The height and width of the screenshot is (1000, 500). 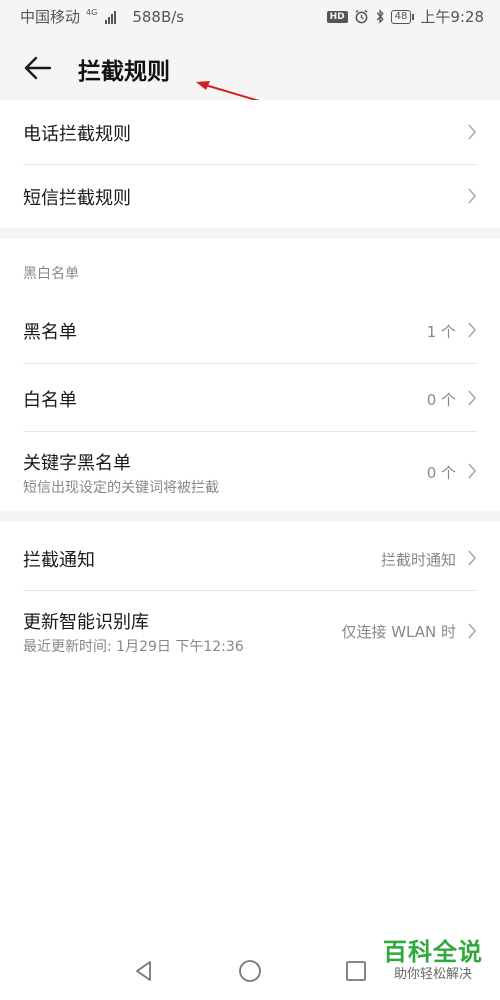 I want to click on row-title: 更新智能识别库, so click(x=86, y=622).